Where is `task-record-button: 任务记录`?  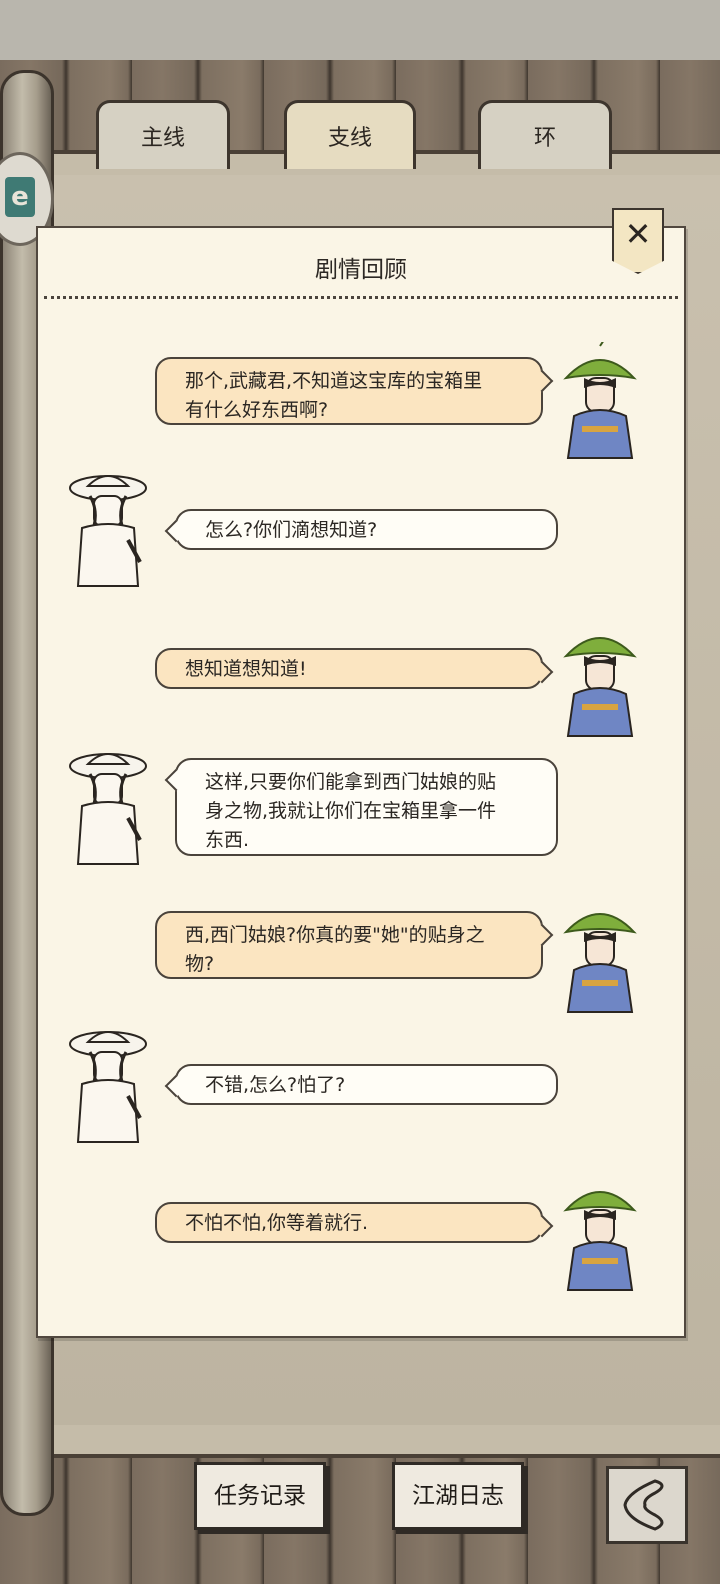
task-record-button: 任务记录 is located at coordinates (260, 1496).